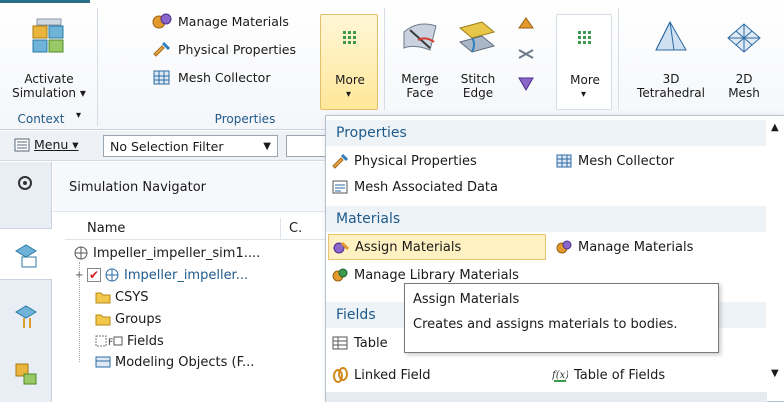  What do you see at coordinates (350, 80) in the screenshot?
I see `properties-more-label: More` at bounding box center [350, 80].